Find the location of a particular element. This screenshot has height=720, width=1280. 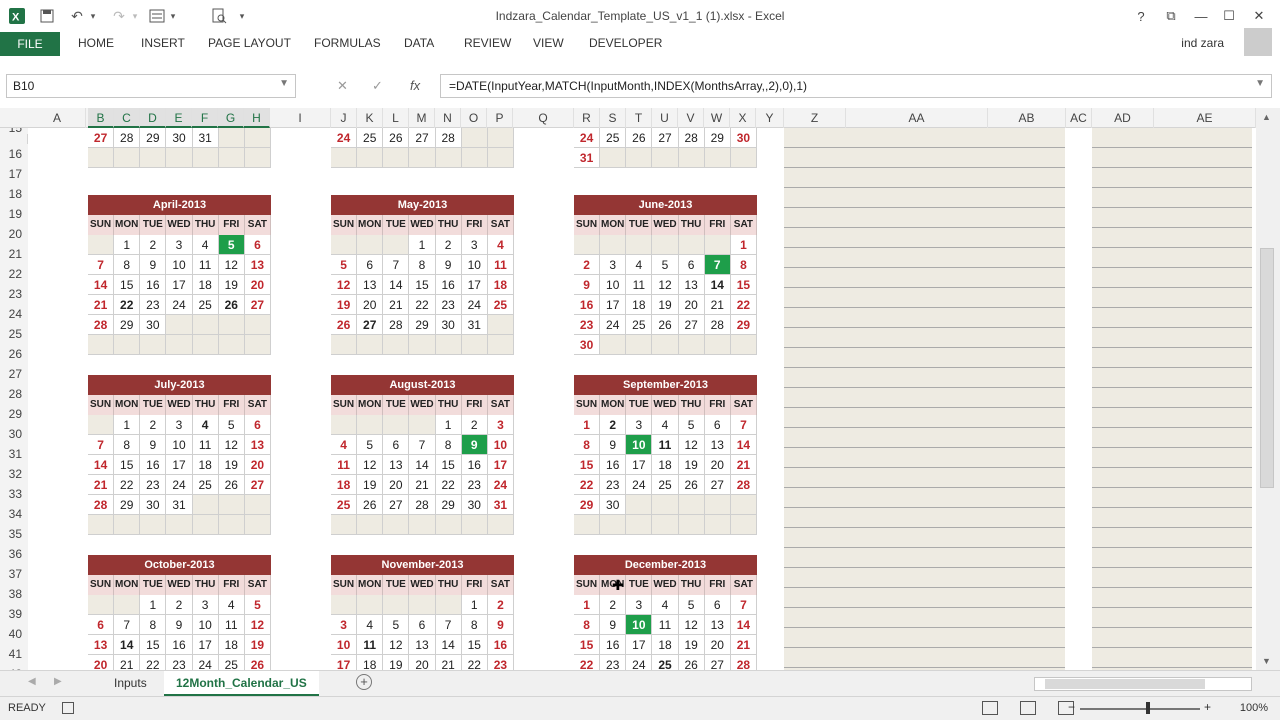

calendar-day-cell: 8 is located at coordinates (127, 445).